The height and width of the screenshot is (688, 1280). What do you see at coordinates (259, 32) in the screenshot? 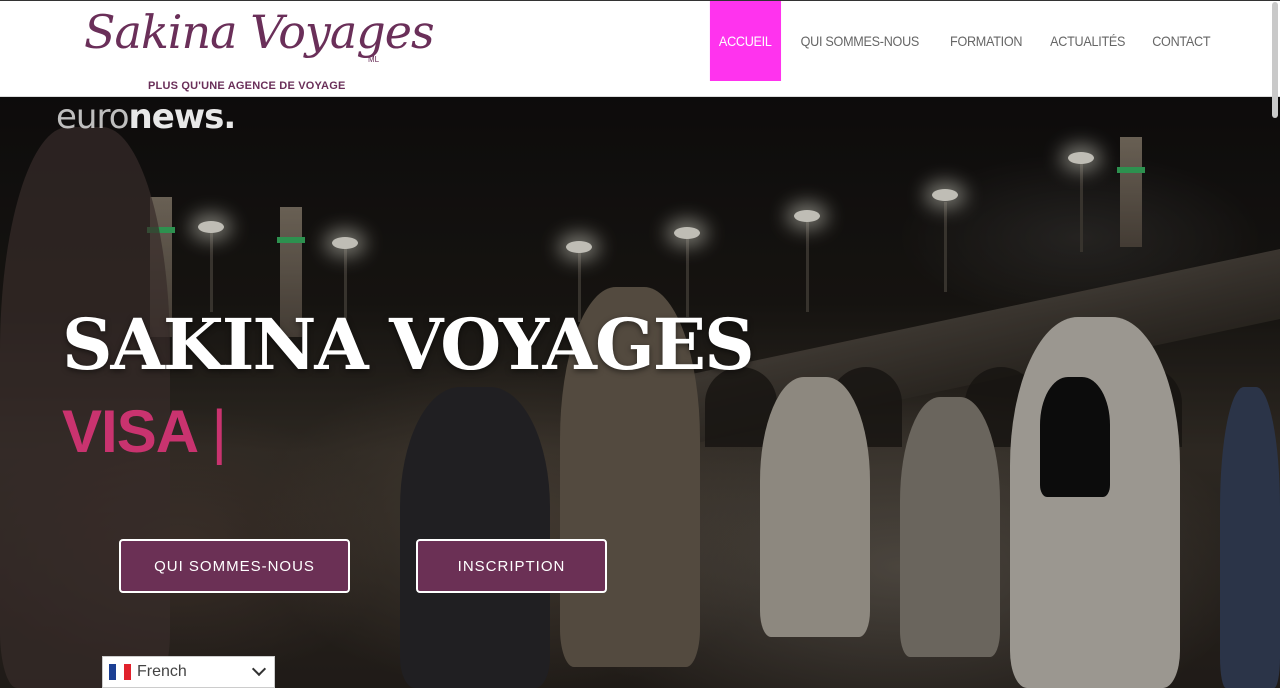
I see `logo-name: Sakina Voyages` at bounding box center [259, 32].